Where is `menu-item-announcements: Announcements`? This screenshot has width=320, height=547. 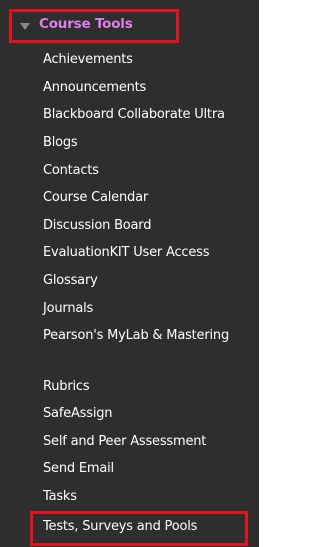 menu-item-announcements: Announcements is located at coordinates (94, 88).